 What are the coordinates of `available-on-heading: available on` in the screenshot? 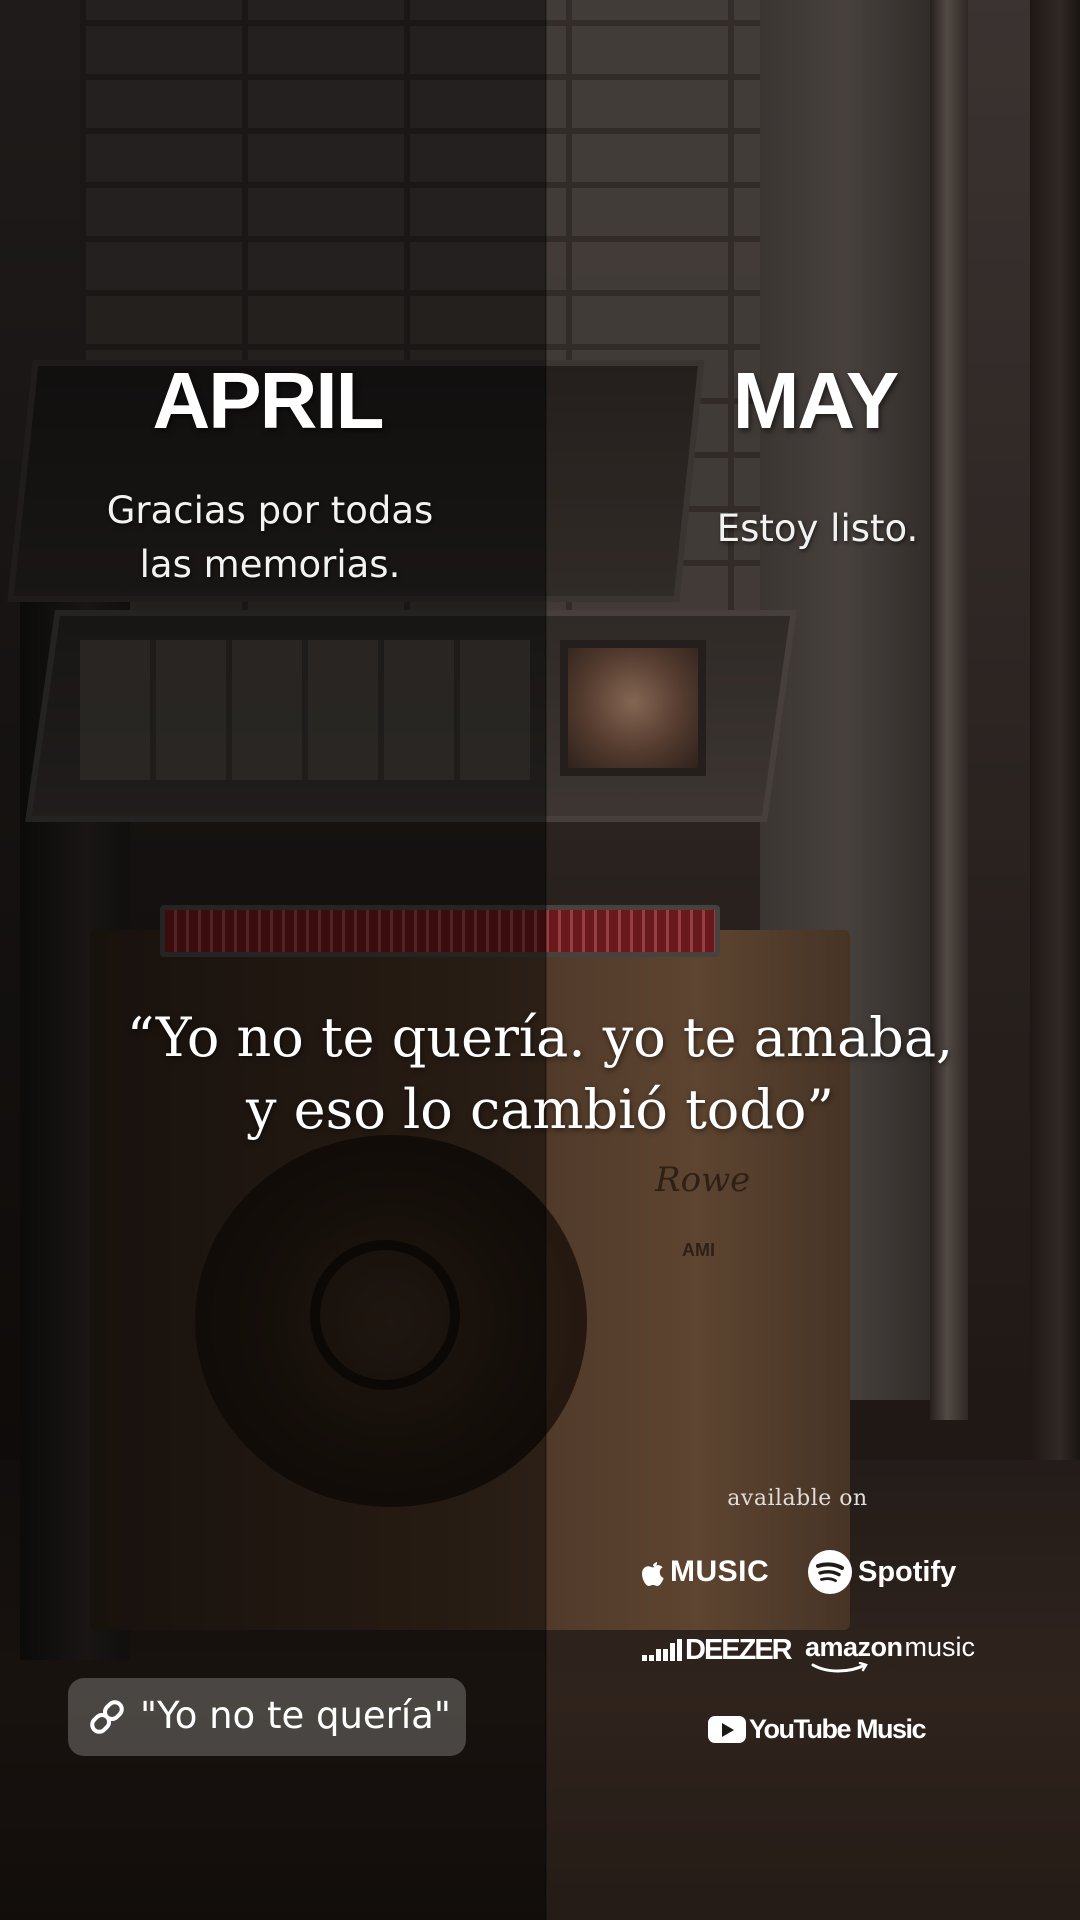 It's located at (797, 1498).